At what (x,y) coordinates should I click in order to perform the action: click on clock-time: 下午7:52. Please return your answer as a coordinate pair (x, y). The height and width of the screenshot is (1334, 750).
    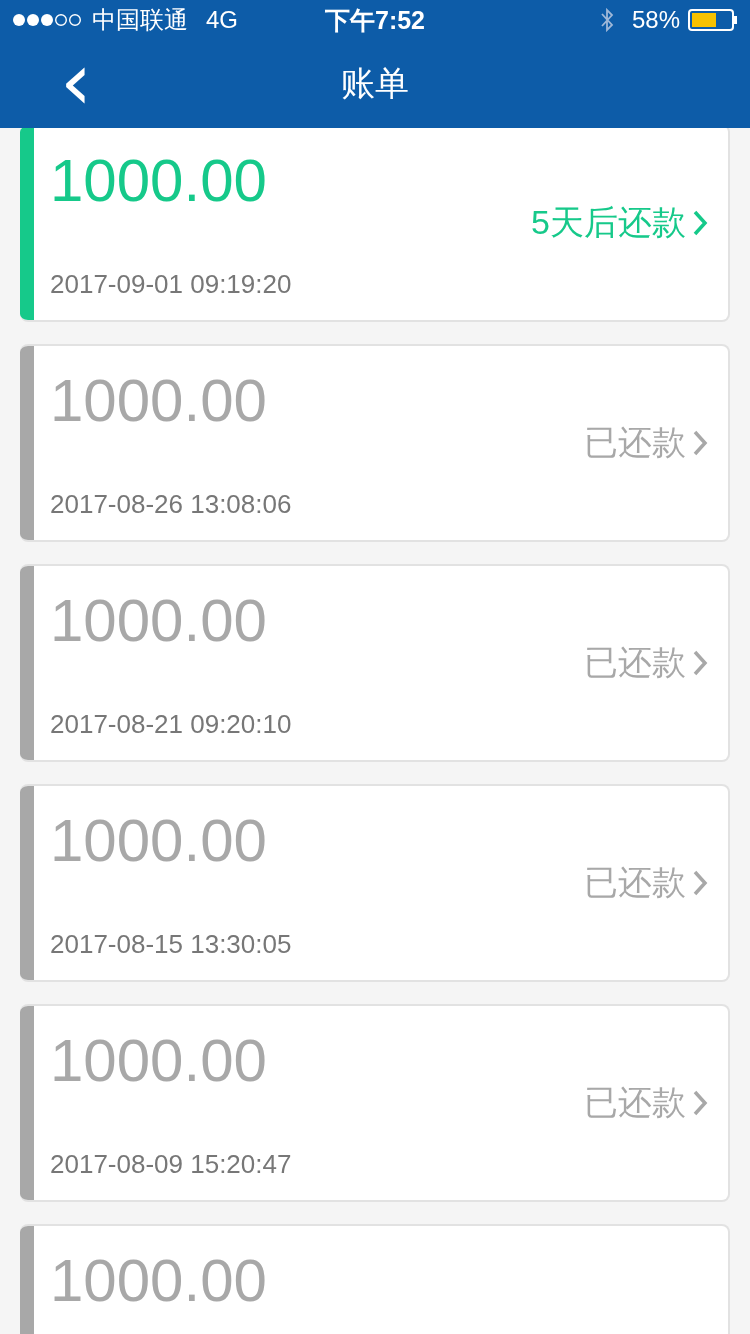
    Looking at the image, I should click on (375, 20).